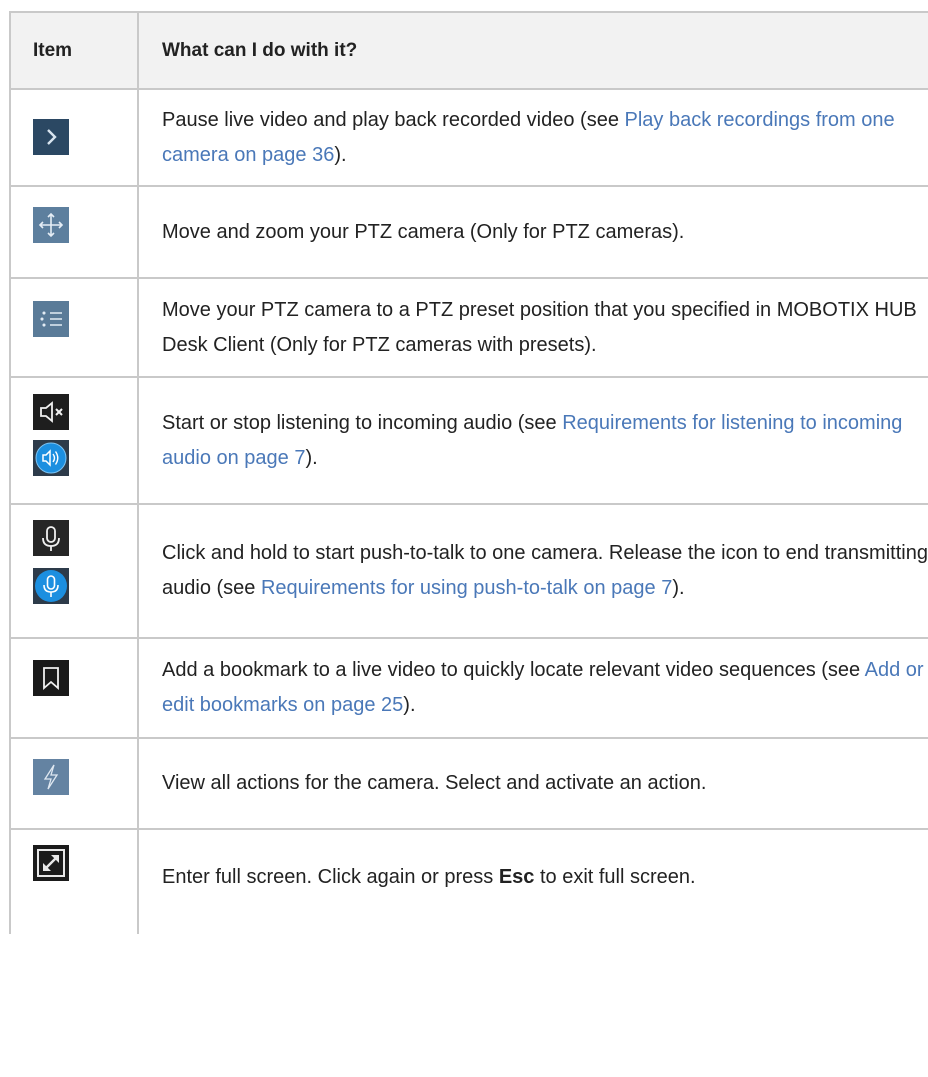  What do you see at coordinates (51, 137) in the screenshot?
I see `play-chevron-icon` at bounding box center [51, 137].